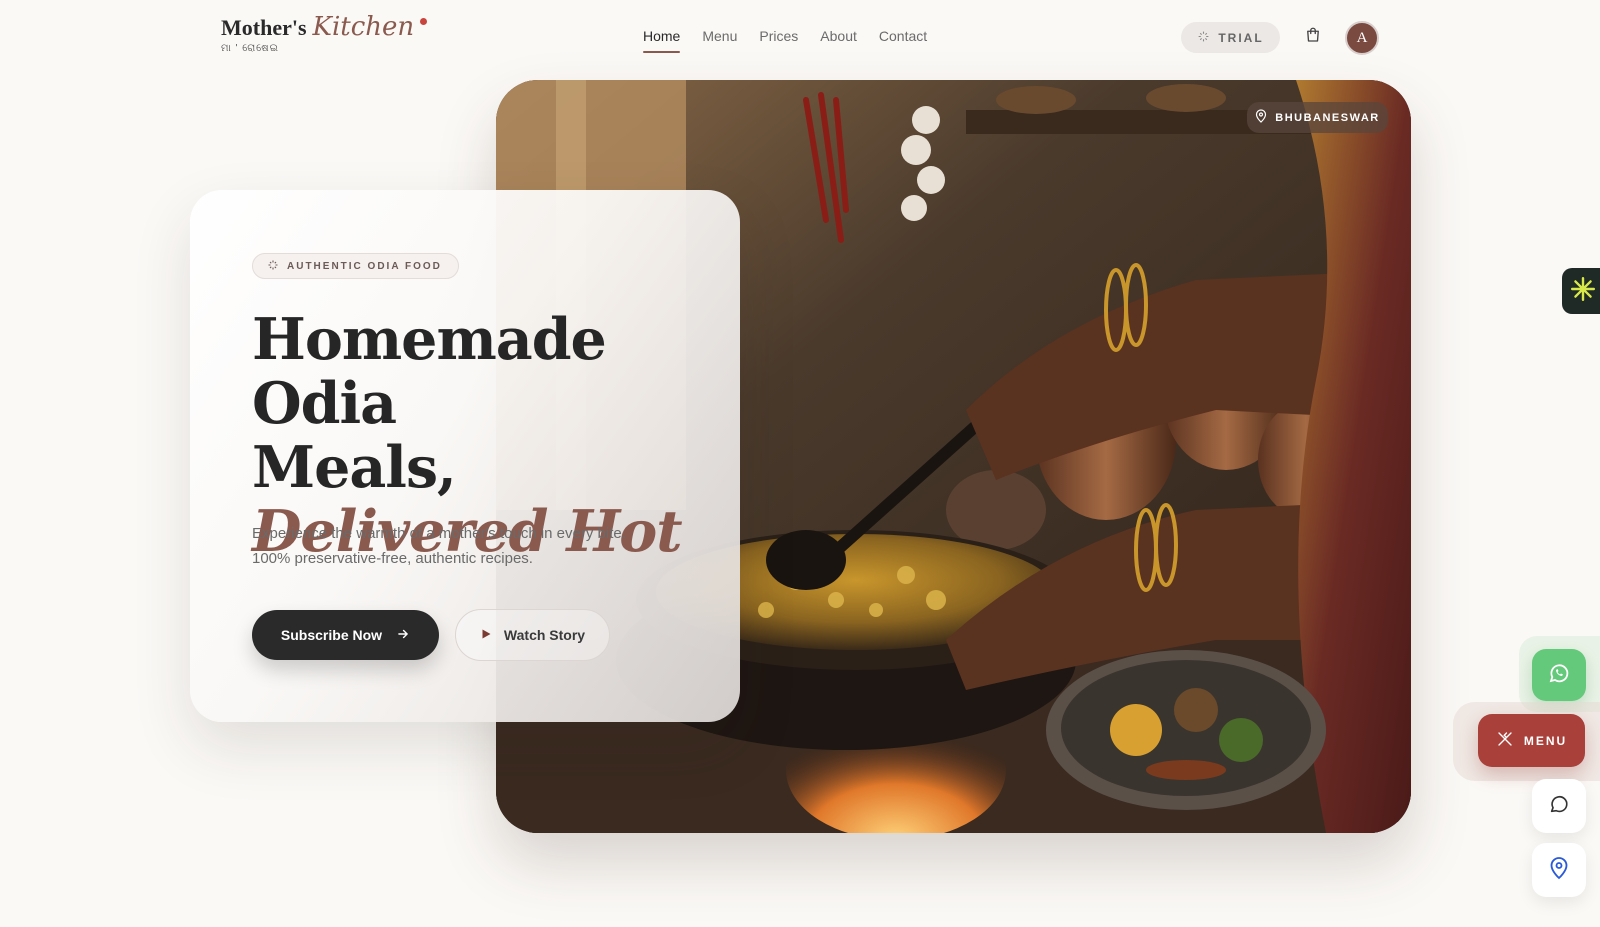  I want to click on chat-bubble-icon, so click(1559, 806).